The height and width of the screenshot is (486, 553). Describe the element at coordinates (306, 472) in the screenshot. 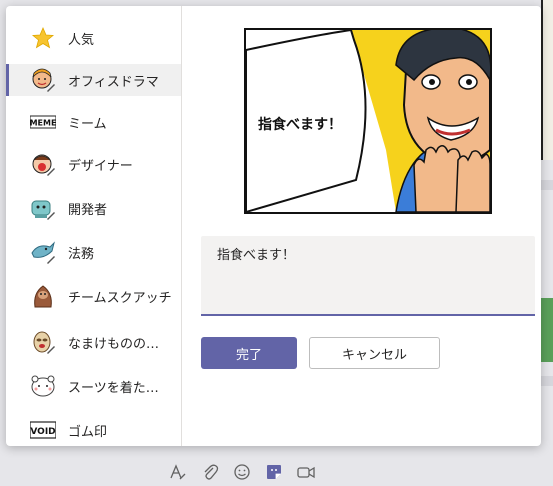

I see `meet-now-icon` at that location.